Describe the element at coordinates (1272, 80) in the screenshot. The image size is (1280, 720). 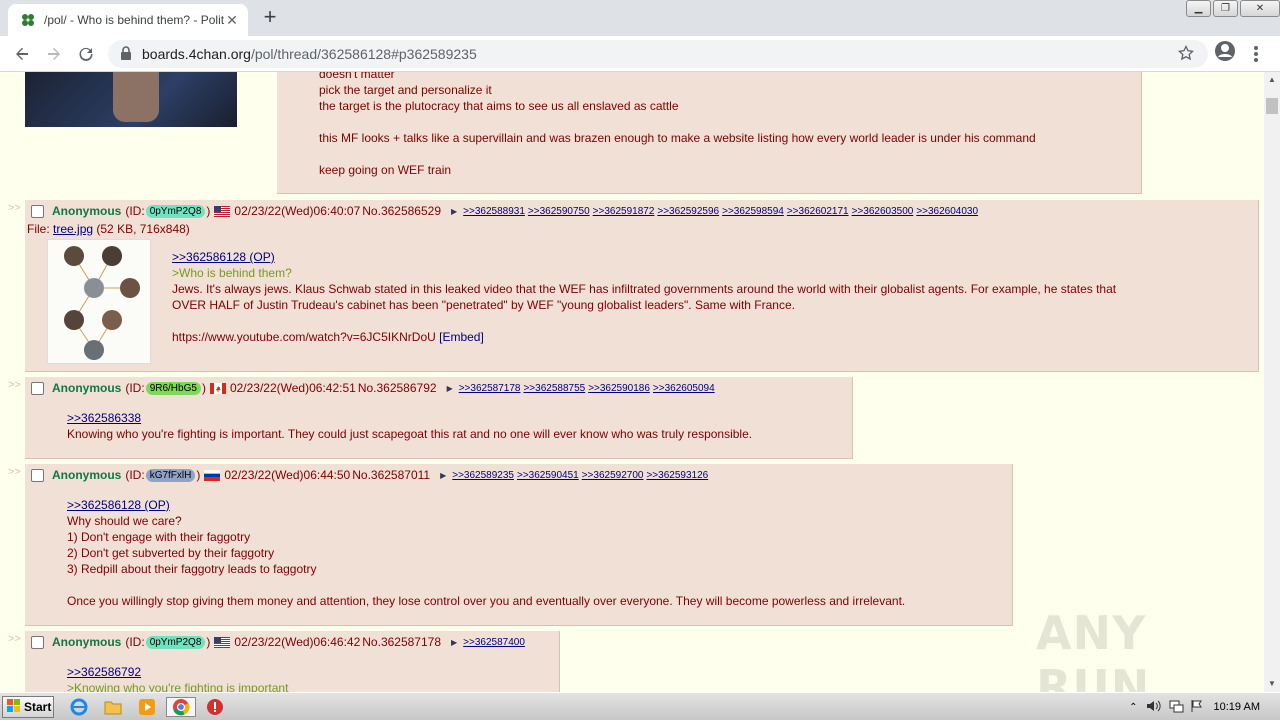
I see `scroll-up-icon: ▲` at that location.